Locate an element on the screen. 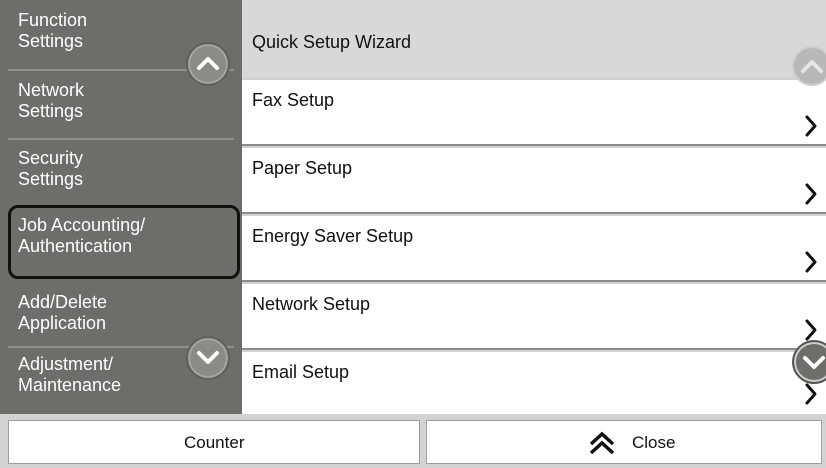  list-item-label: Paper Setup is located at coordinates (302, 168).